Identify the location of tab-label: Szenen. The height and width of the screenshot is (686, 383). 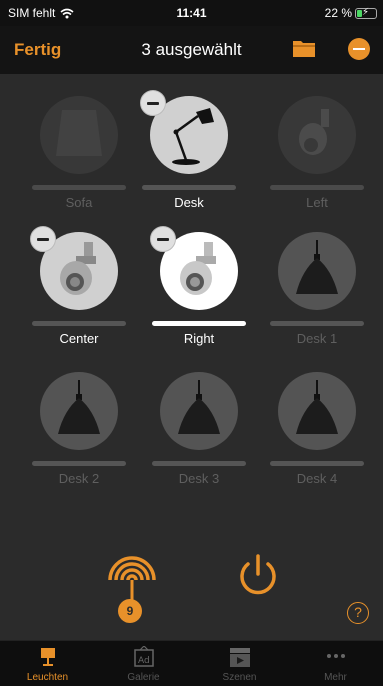
(239, 677).